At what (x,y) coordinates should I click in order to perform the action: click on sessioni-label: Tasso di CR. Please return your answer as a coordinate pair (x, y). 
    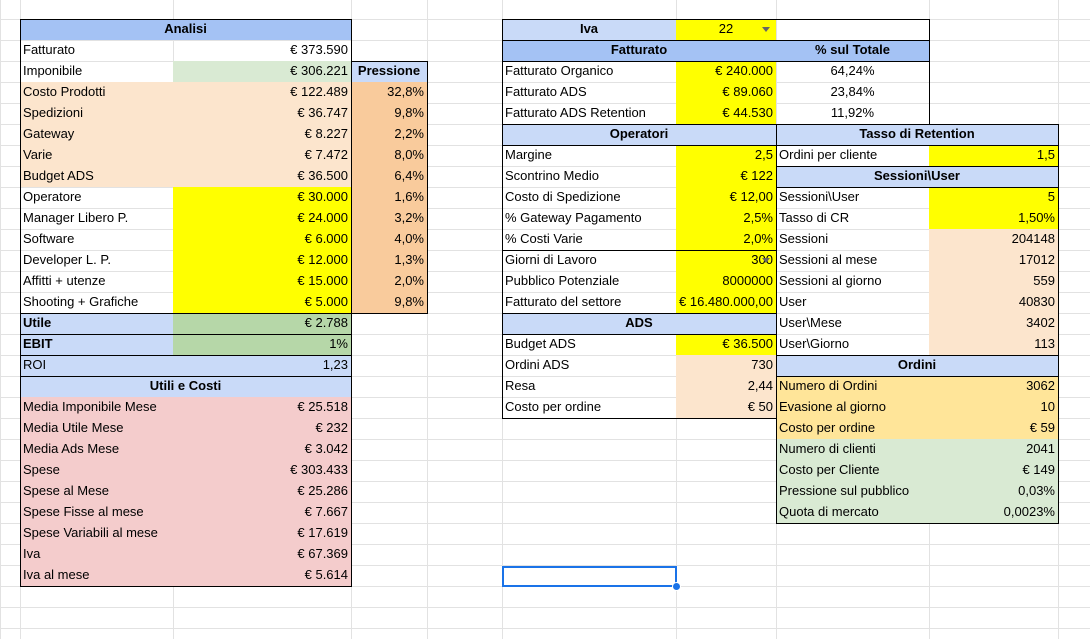
    Looking at the image, I should click on (852, 218).